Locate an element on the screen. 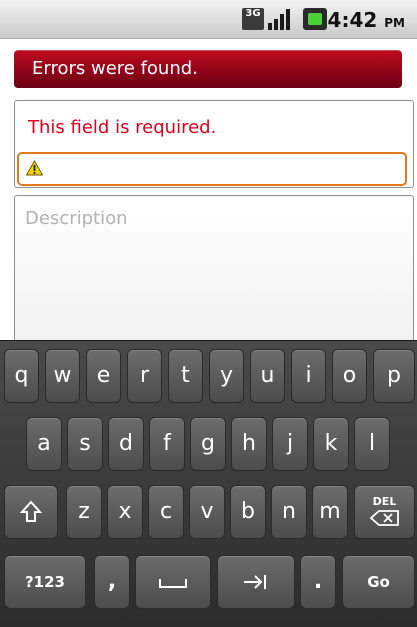 This screenshot has width=417, height=627. key-label: d is located at coordinates (126, 443).